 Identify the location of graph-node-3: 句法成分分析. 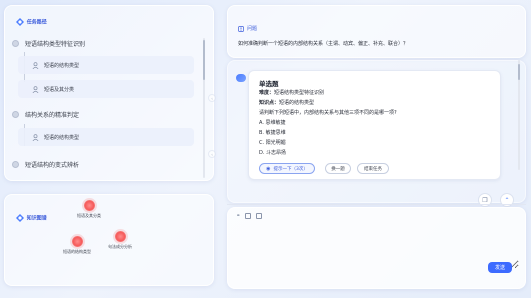
(120, 240).